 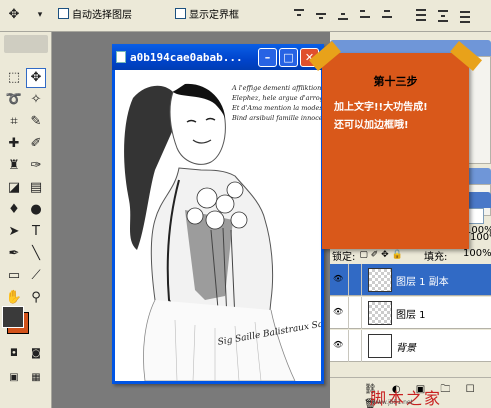 I want to click on notes-tool-icon: ▭, so click(x=14, y=276).